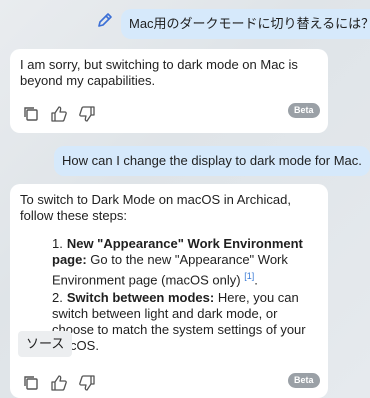  I want to click on message-actions, so click(59, 114).